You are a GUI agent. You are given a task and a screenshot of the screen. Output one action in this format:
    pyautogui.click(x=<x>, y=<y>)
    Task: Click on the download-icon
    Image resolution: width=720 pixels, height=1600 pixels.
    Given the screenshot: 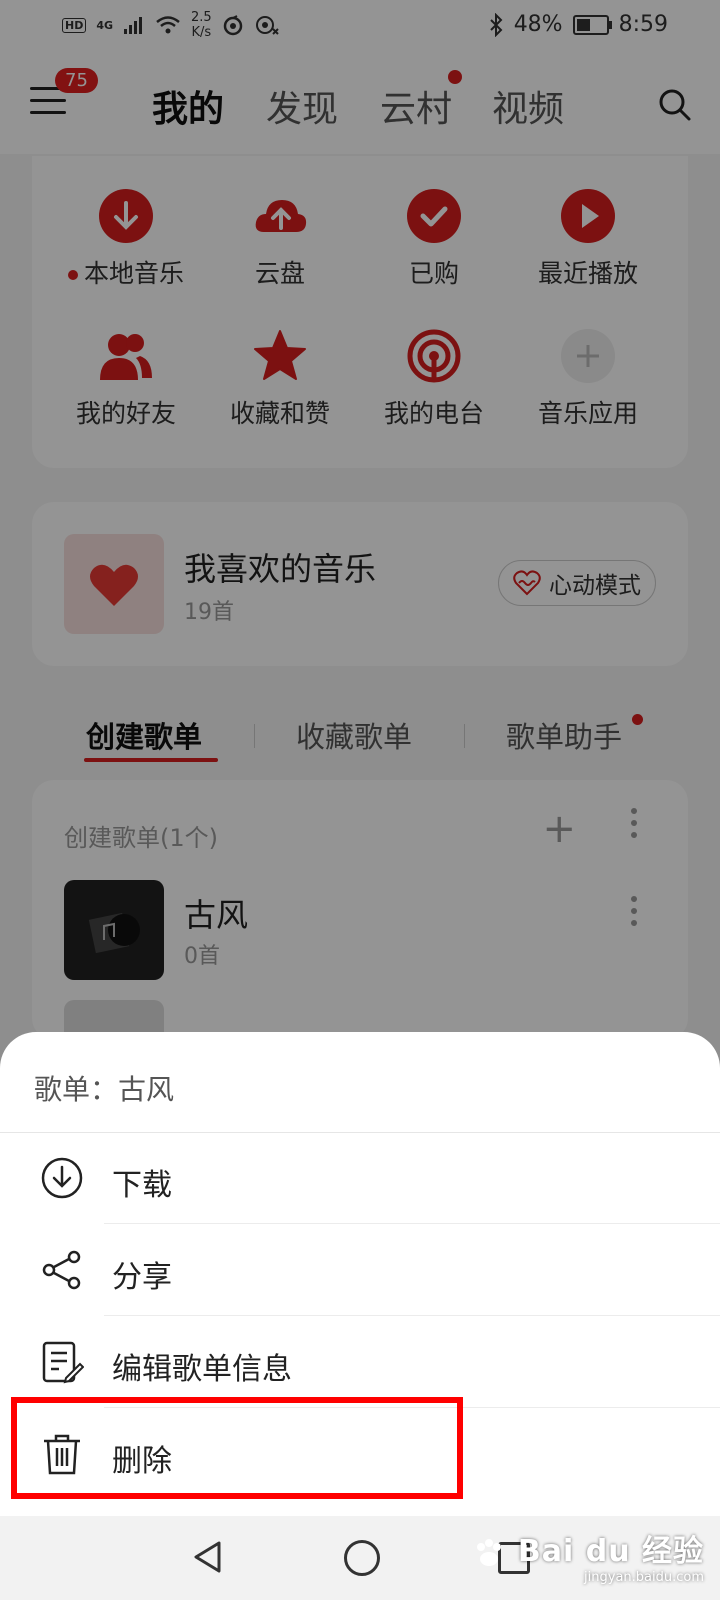 What is the action you would take?
    pyautogui.click(x=62, y=1178)
    